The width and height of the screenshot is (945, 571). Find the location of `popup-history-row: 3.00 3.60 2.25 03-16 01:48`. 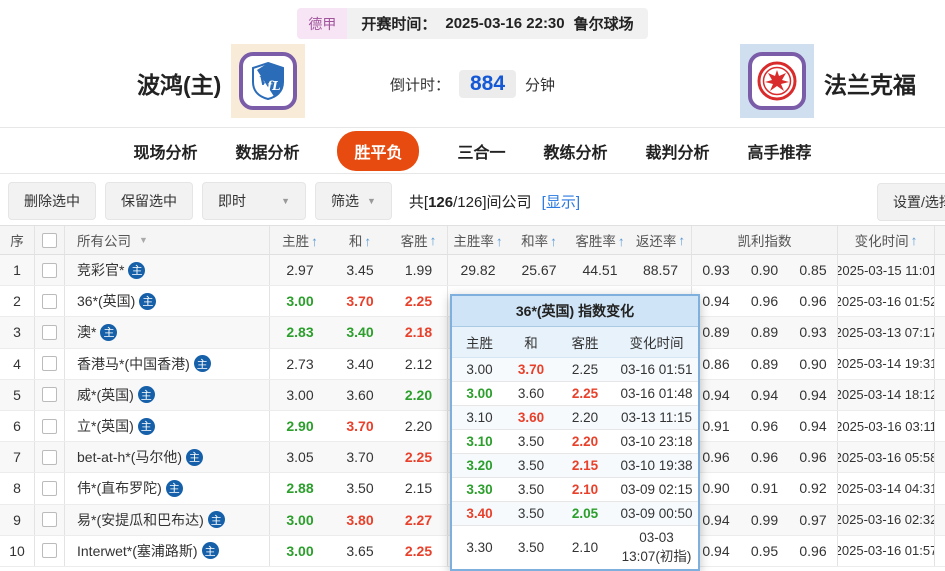

popup-history-row: 3.00 3.60 2.25 03-16 01:48 is located at coordinates (575, 394).